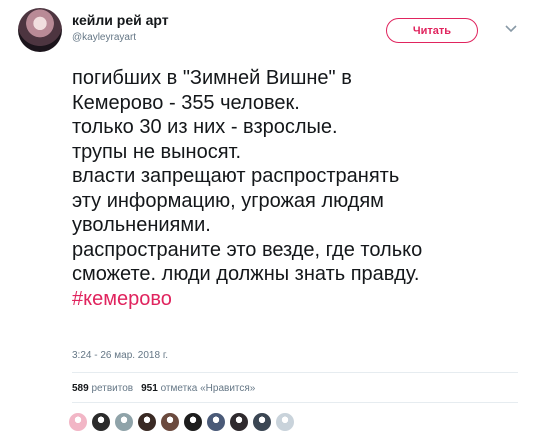 This screenshot has height=446, width=540. Describe the element at coordinates (141, 225) in the screenshot. I see `tweet-line: увольнениями.` at that location.